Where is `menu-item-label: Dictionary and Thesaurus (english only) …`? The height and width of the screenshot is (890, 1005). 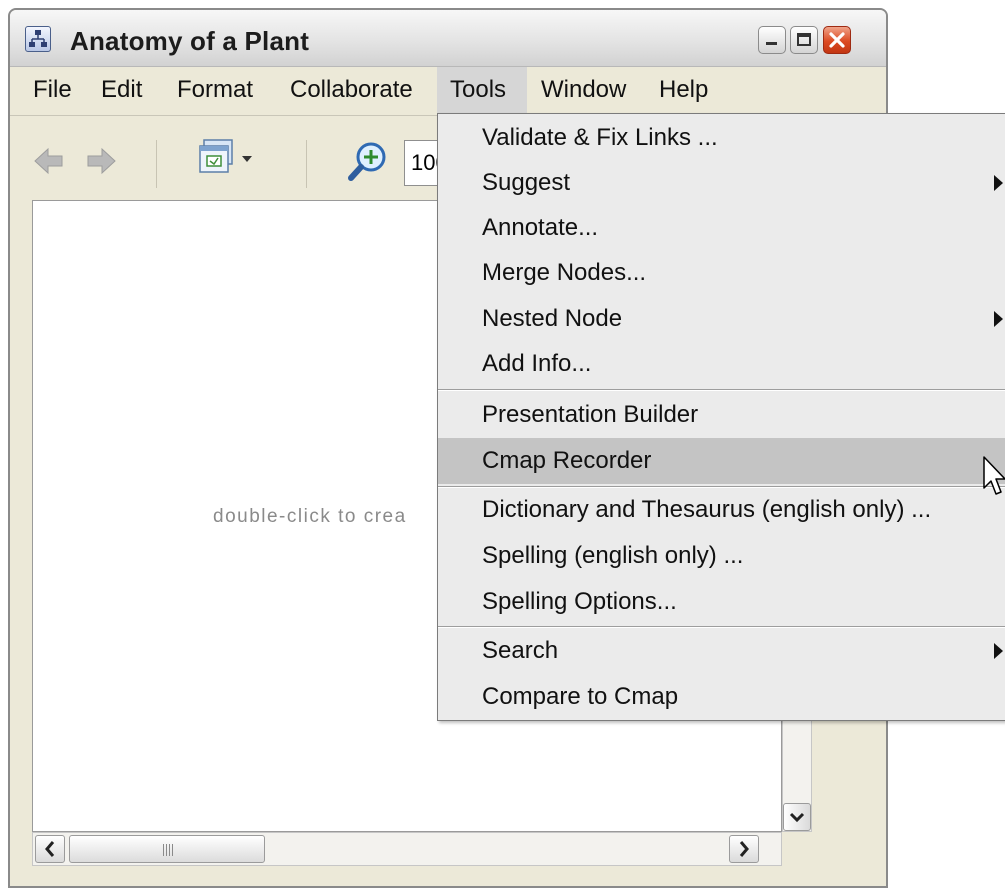
menu-item-label: Dictionary and Thesaurus (english only) … is located at coordinates (707, 509).